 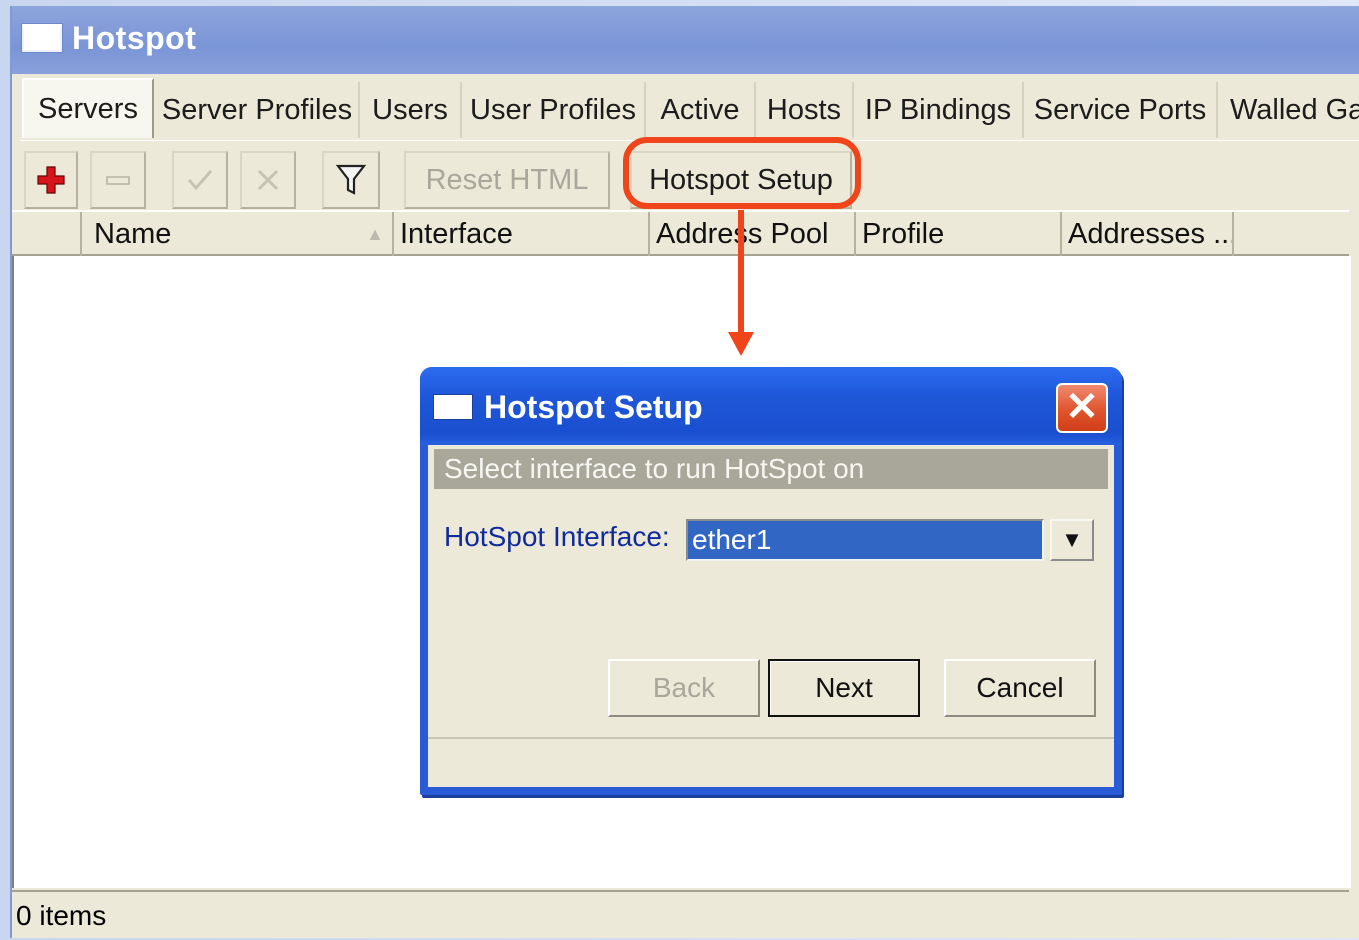 What do you see at coordinates (42, 38) in the screenshot?
I see `window-icon` at bounding box center [42, 38].